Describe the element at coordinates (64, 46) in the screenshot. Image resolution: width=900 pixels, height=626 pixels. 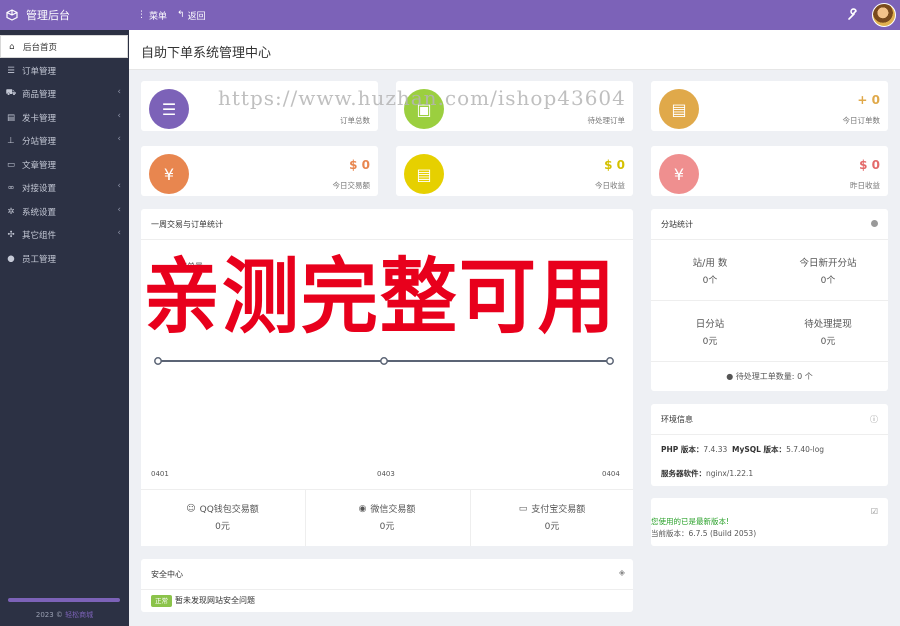
I see `sidebar-item-home: ⌂ 后台首页` at that location.